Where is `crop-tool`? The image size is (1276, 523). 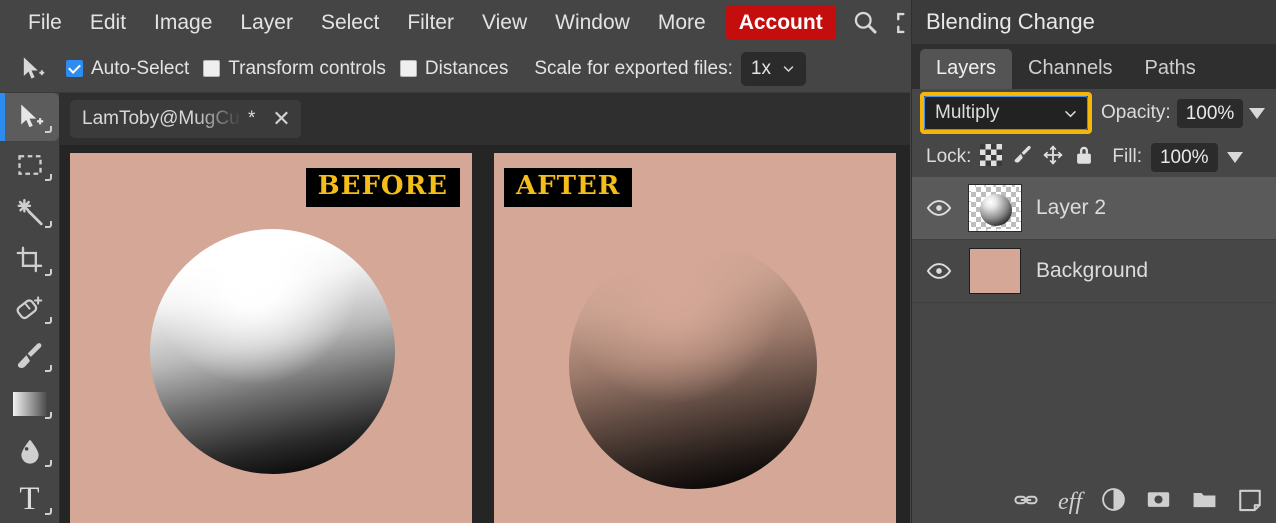
crop-tool is located at coordinates (29, 260).